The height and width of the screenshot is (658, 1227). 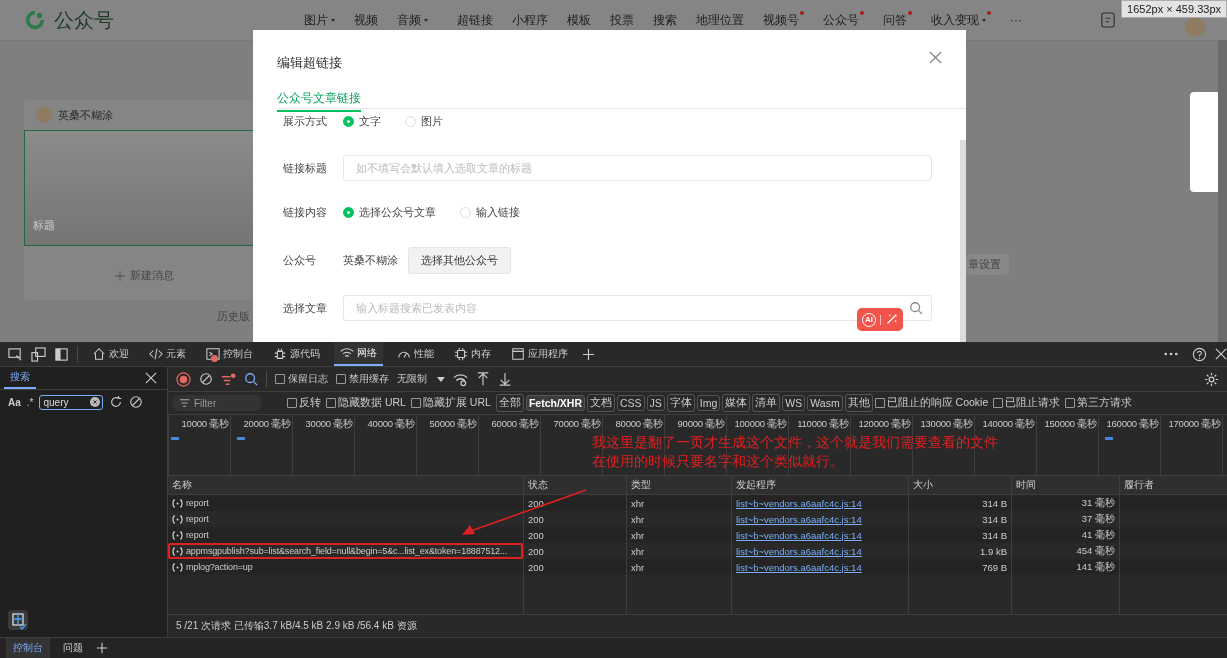 What do you see at coordinates (453, 424) in the screenshot?
I see `timeline-tick: 50000 毫秒` at bounding box center [453, 424].